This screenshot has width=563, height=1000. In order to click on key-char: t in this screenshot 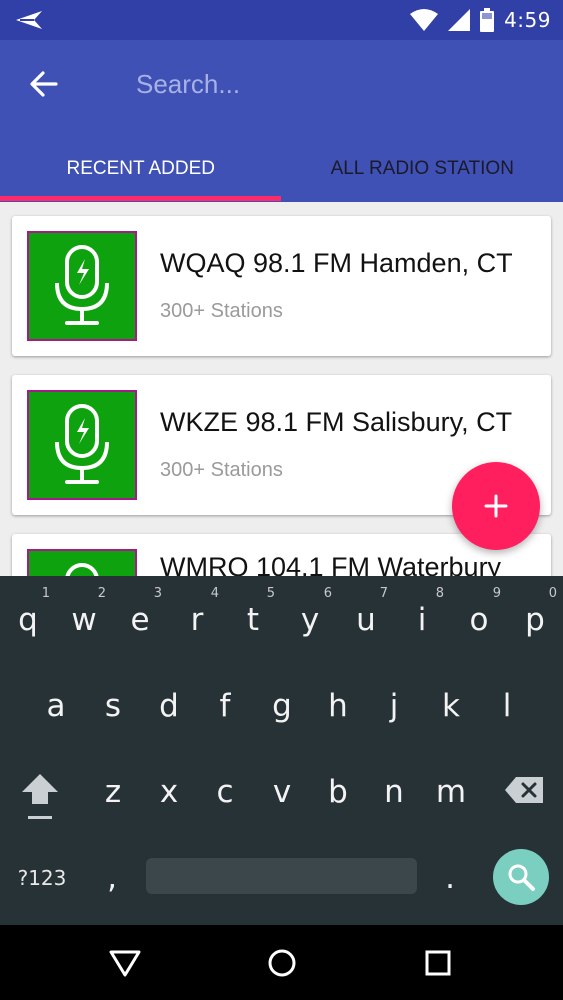, I will do `click(253, 620)`.